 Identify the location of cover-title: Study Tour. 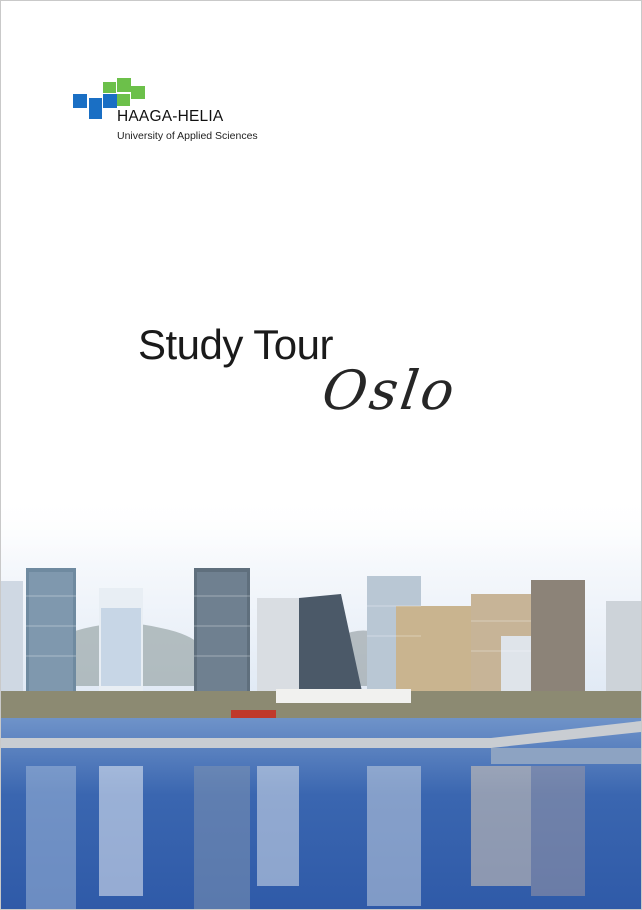
(236, 344).